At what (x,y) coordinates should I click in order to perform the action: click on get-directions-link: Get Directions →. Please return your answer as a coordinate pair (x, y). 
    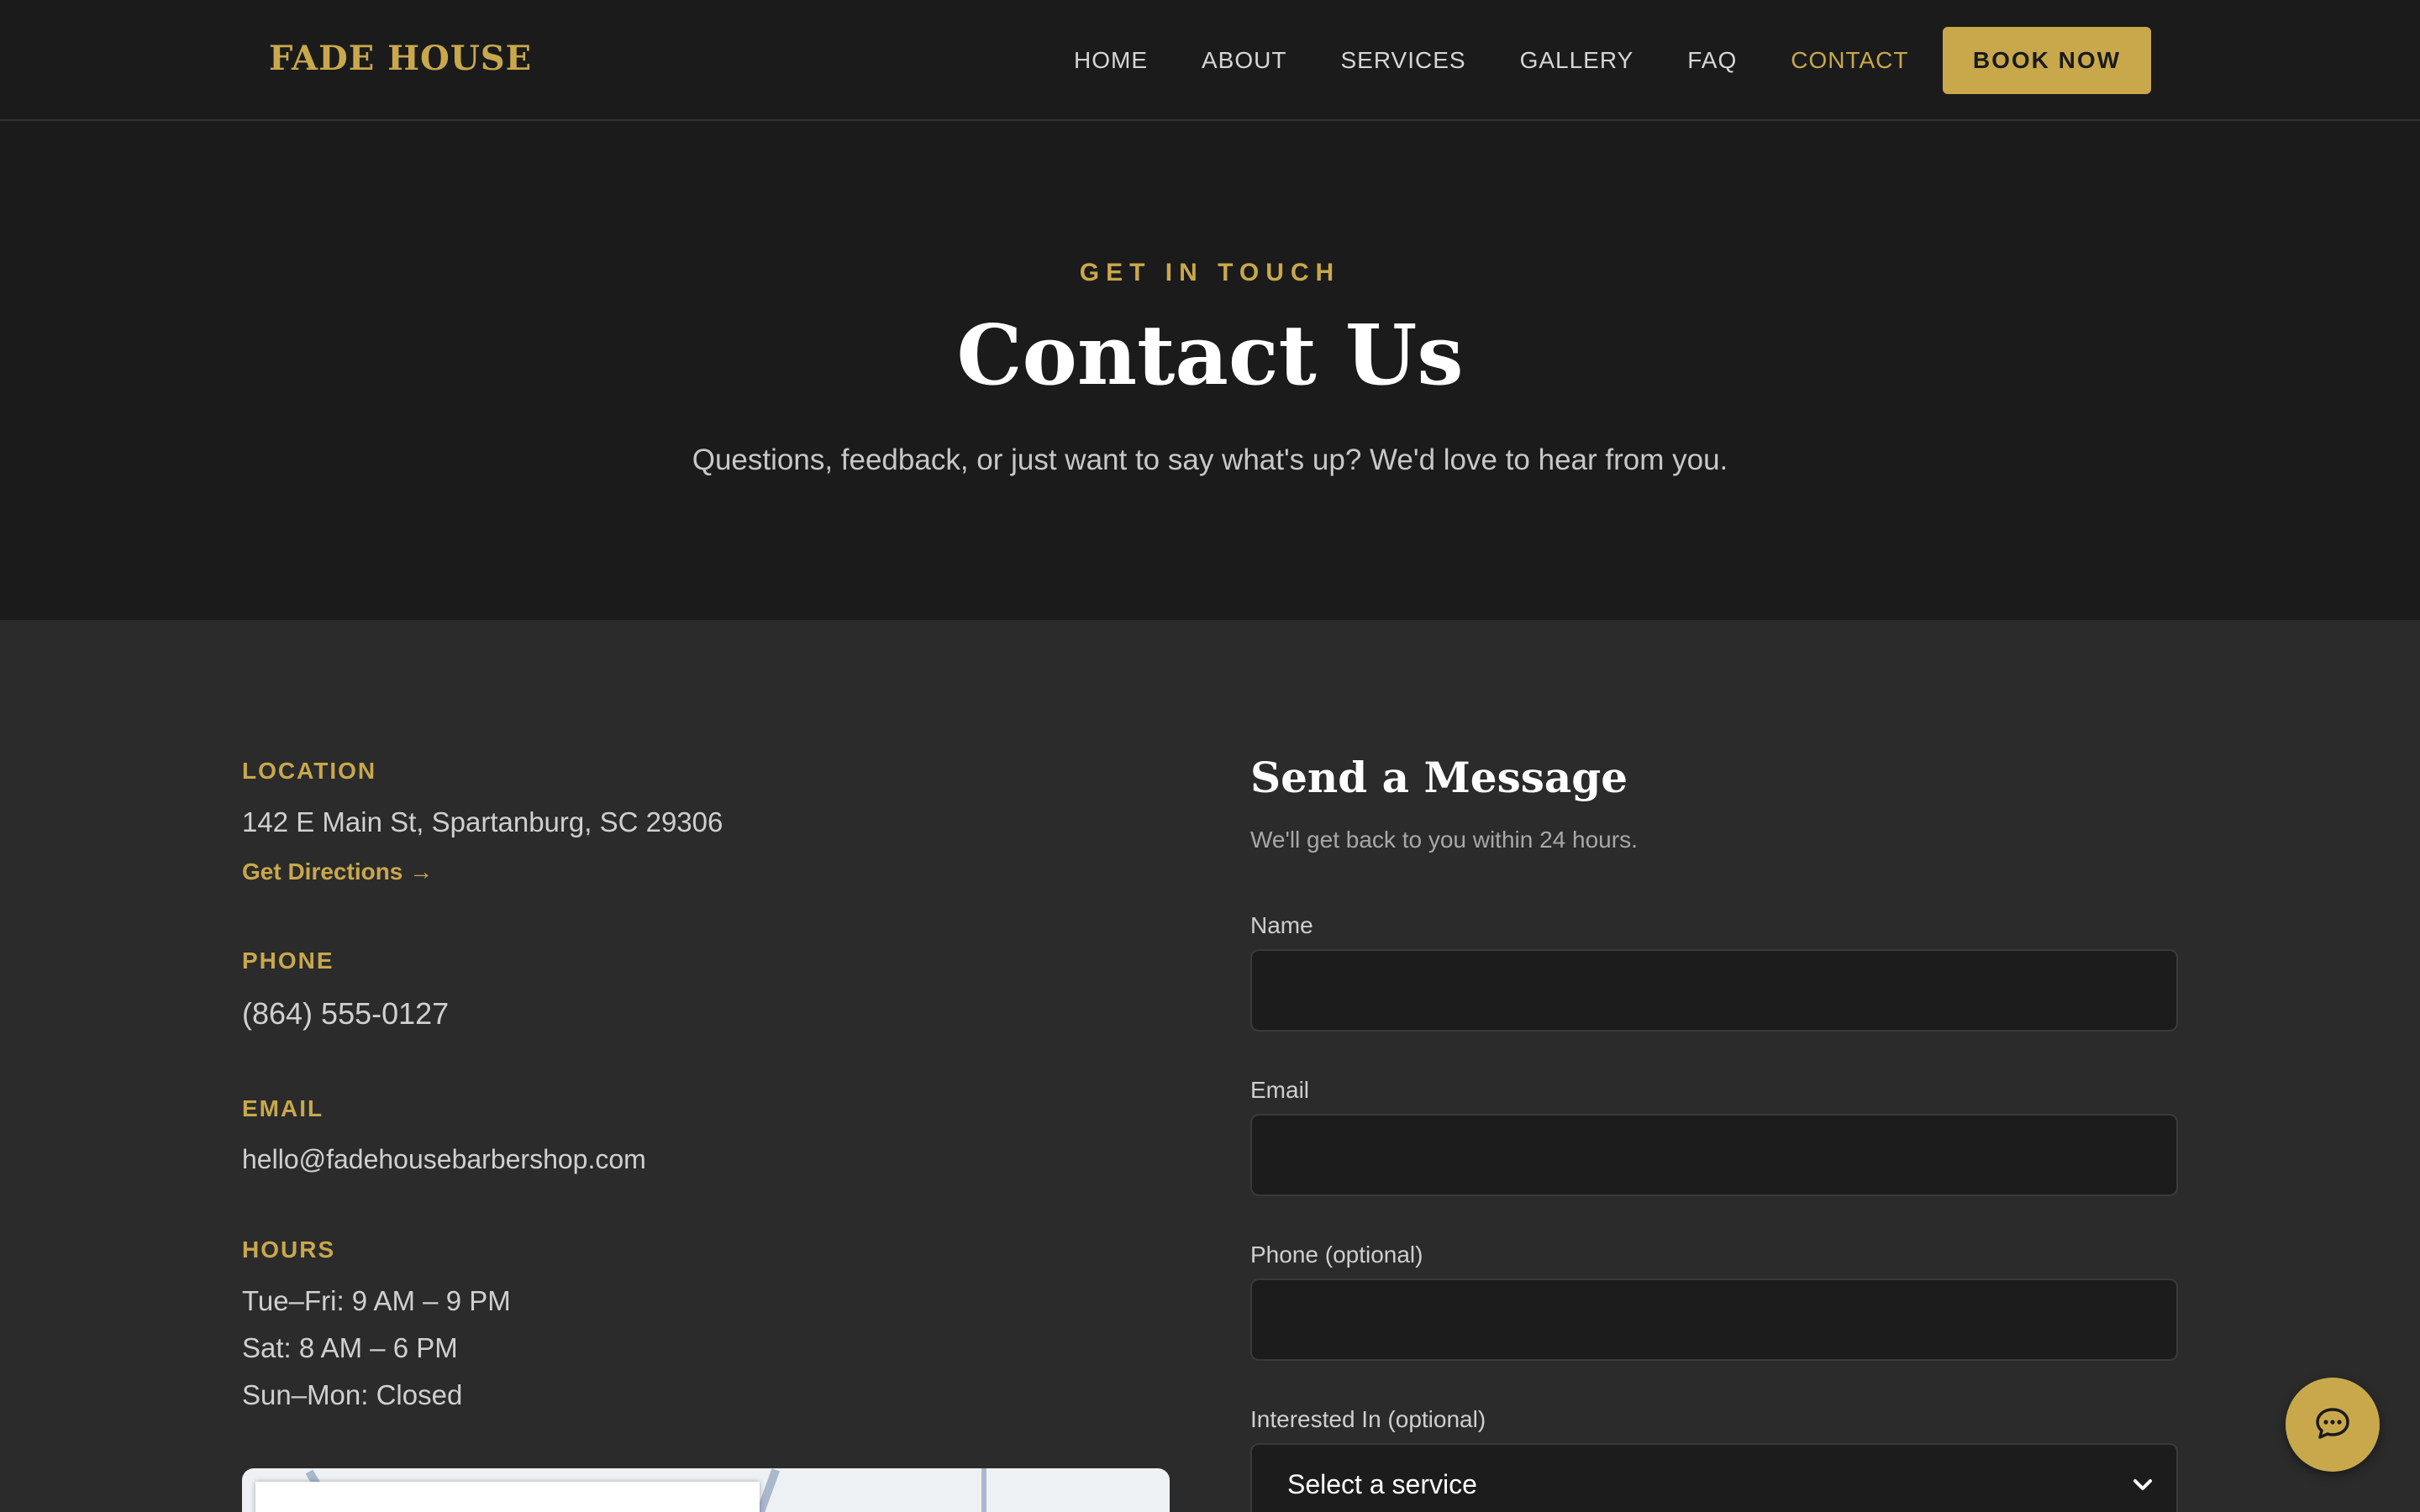
    Looking at the image, I should click on (337, 871).